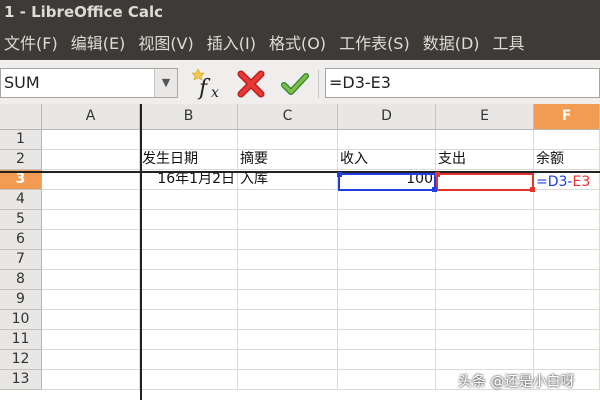  Describe the element at coordinates (21, 300) in the screenshot. I see `row-header-9: 9` at that location.